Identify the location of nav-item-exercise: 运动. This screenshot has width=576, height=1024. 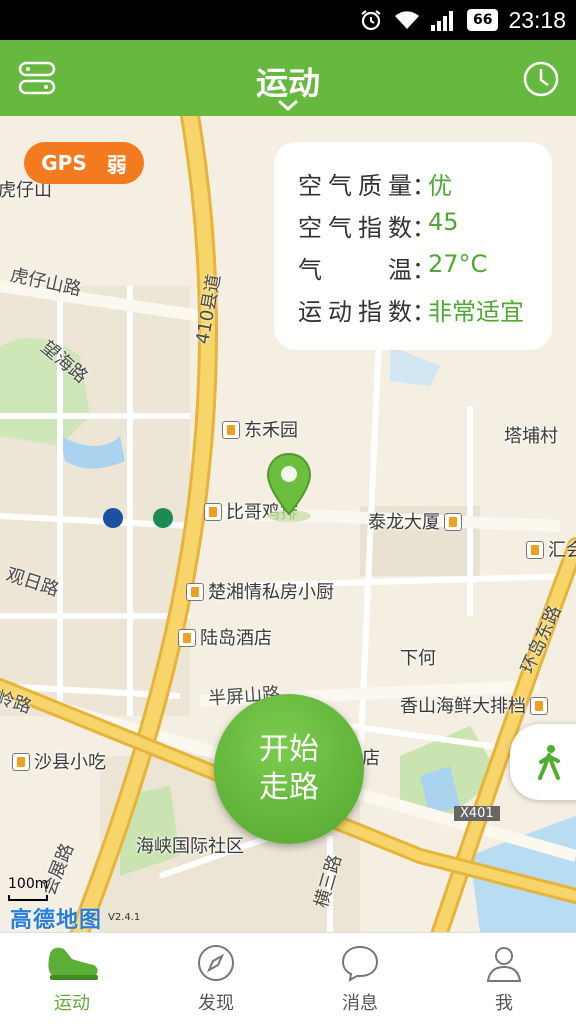
(72, 978).